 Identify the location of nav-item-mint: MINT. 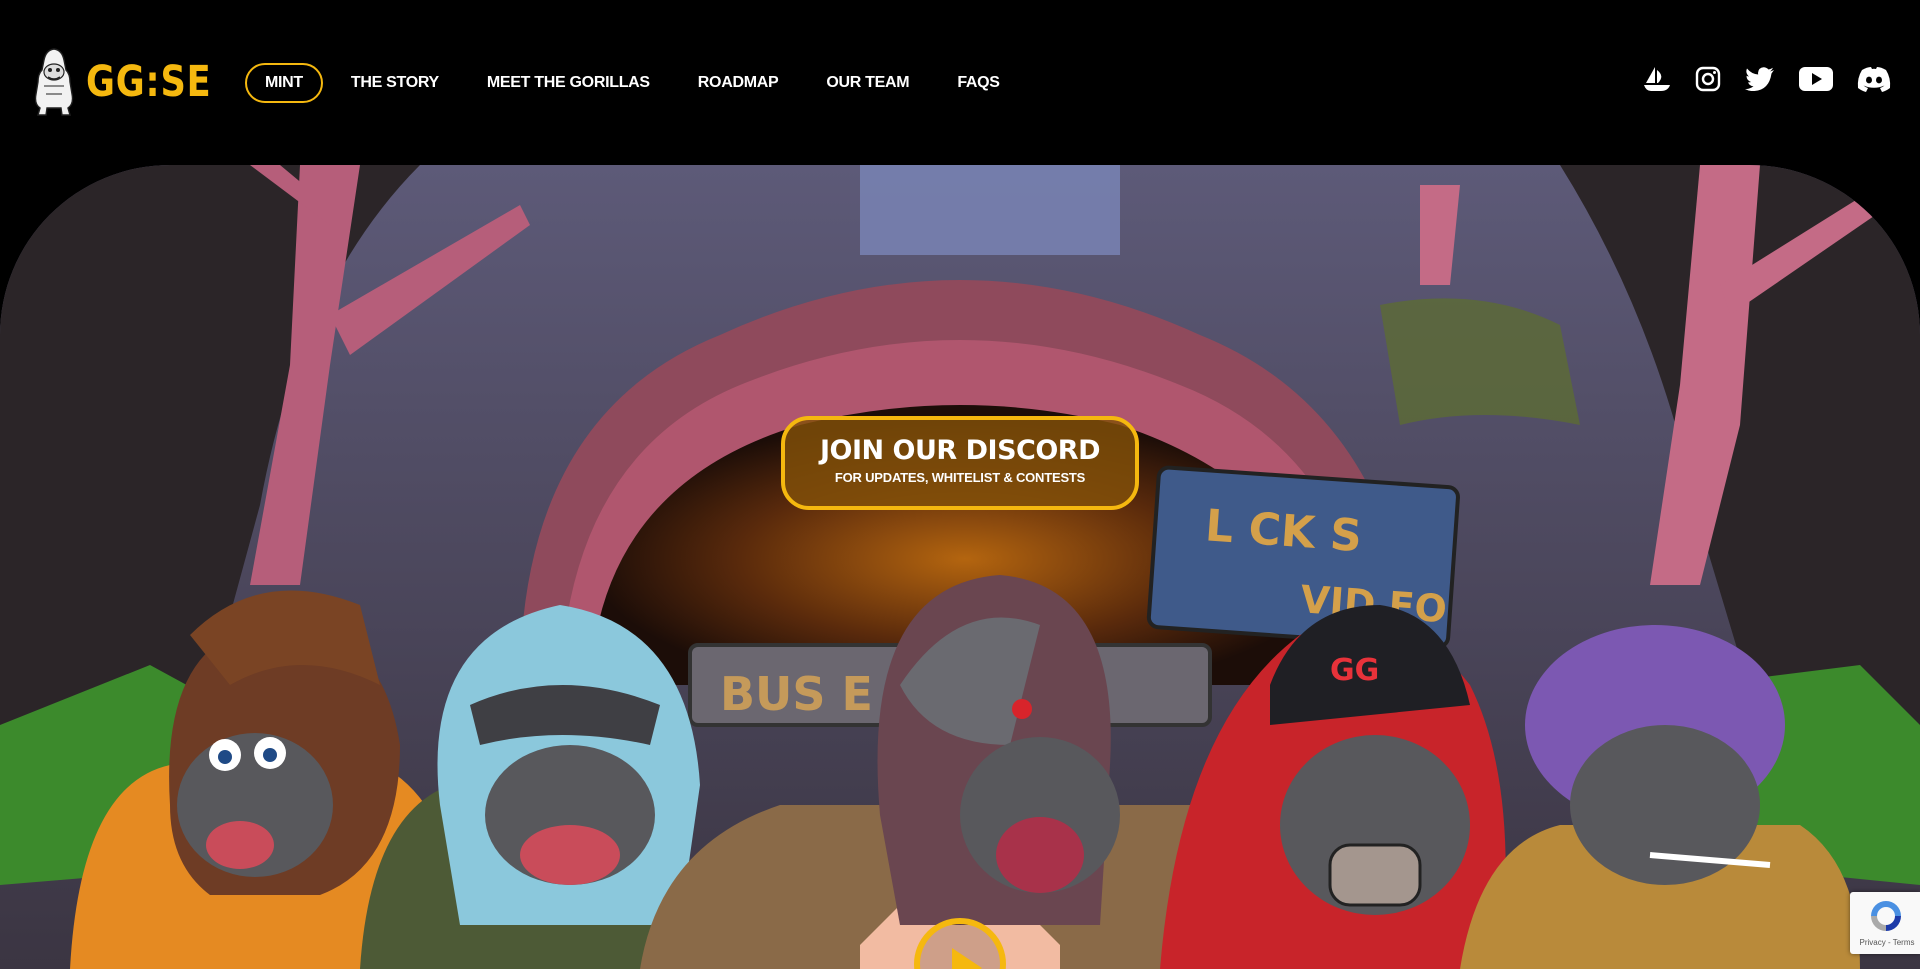
(284, 83).